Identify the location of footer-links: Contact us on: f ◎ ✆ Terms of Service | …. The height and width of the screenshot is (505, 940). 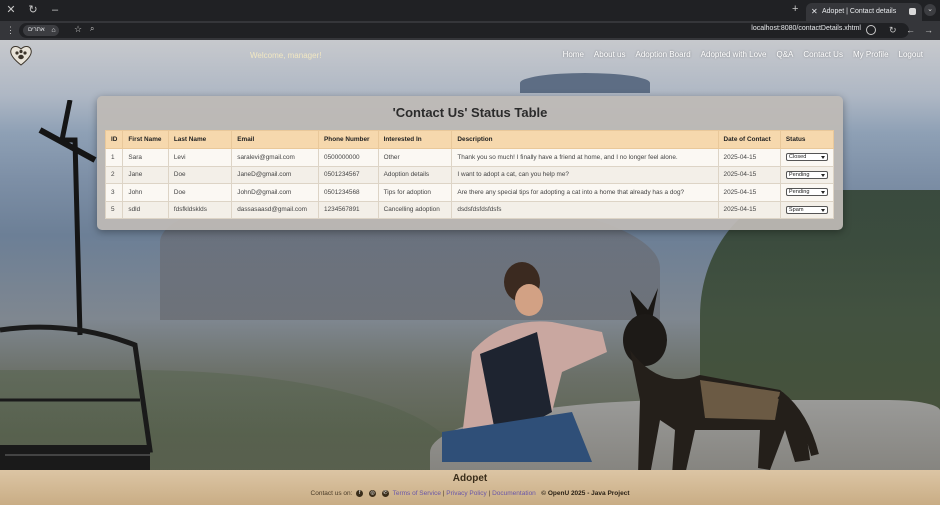
(470, 494).